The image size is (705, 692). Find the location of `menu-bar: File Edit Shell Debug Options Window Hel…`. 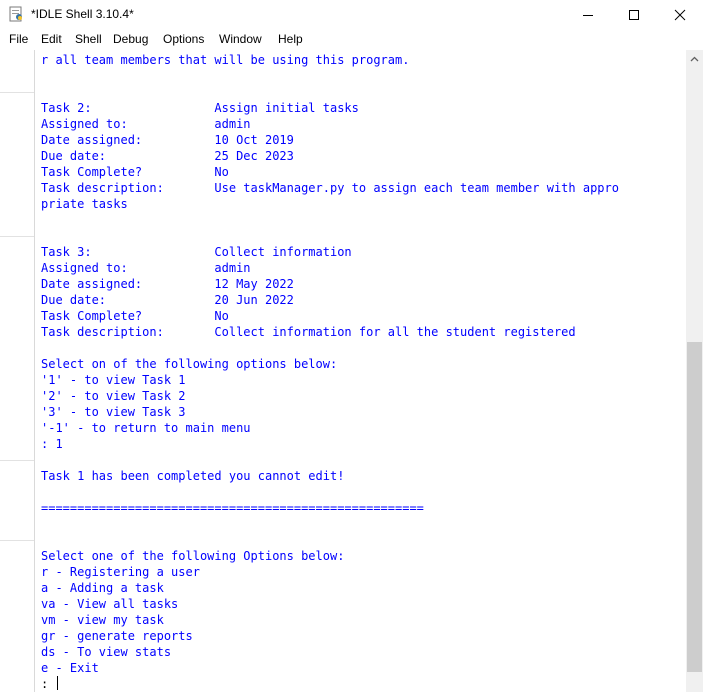

menu-bar: File Edit Shell Debug Options Window Hel… is located at coordinates (352, 40).